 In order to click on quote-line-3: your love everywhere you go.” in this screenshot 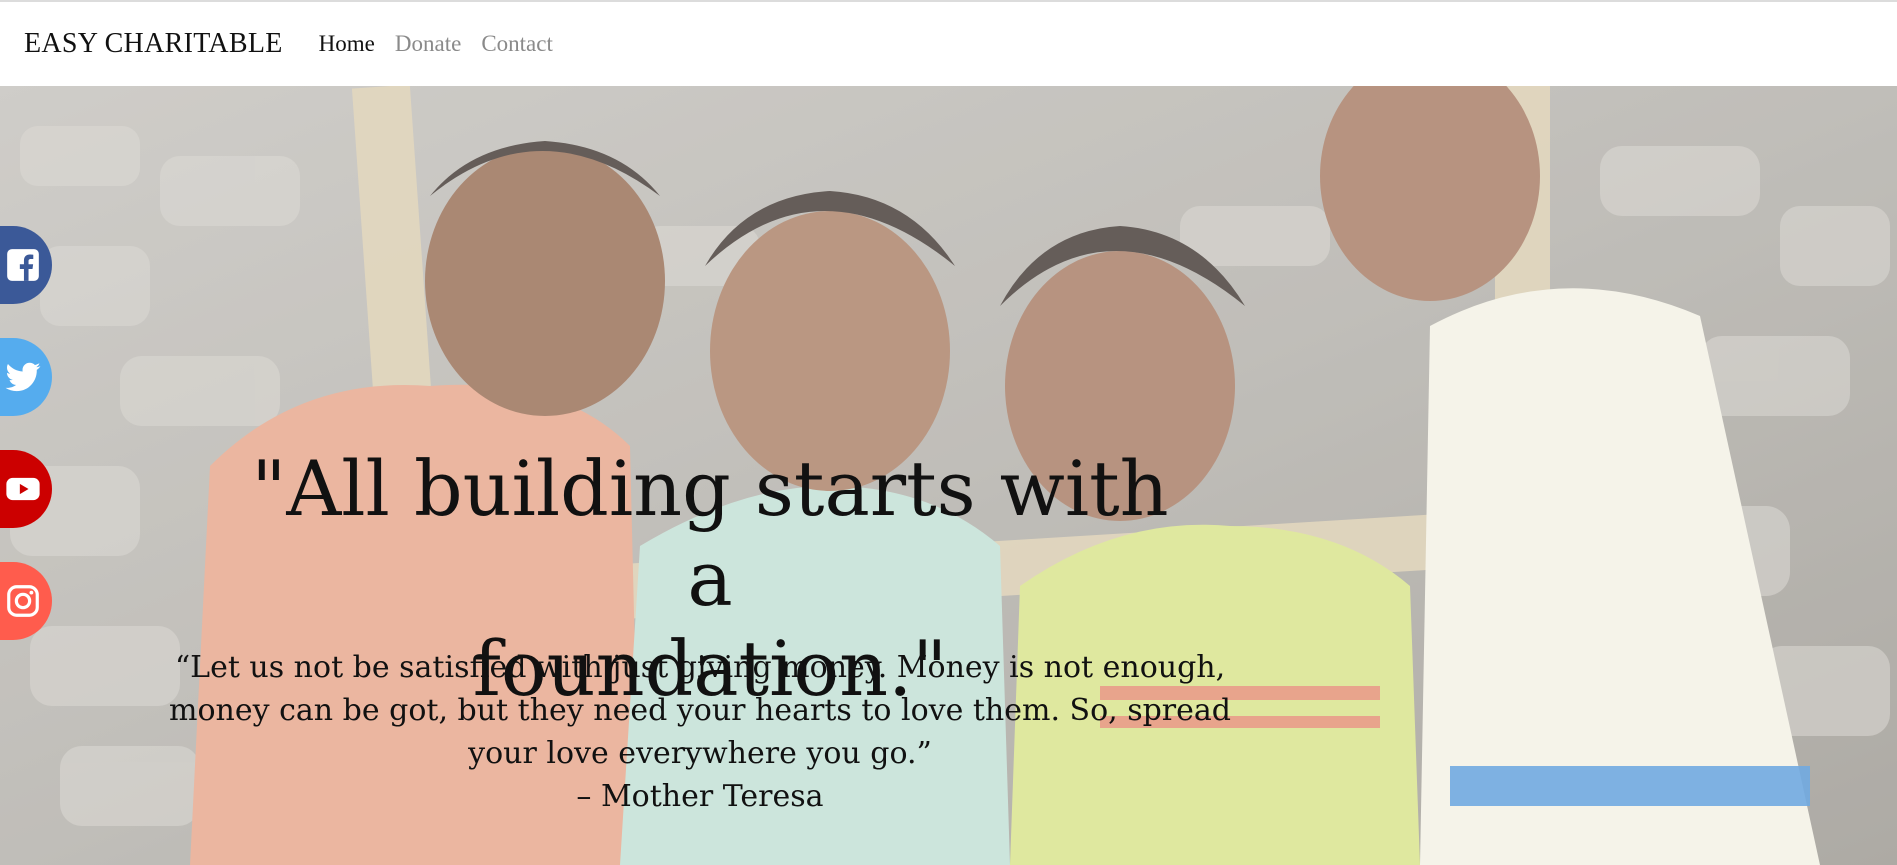, I will do `click(700, 753)`.